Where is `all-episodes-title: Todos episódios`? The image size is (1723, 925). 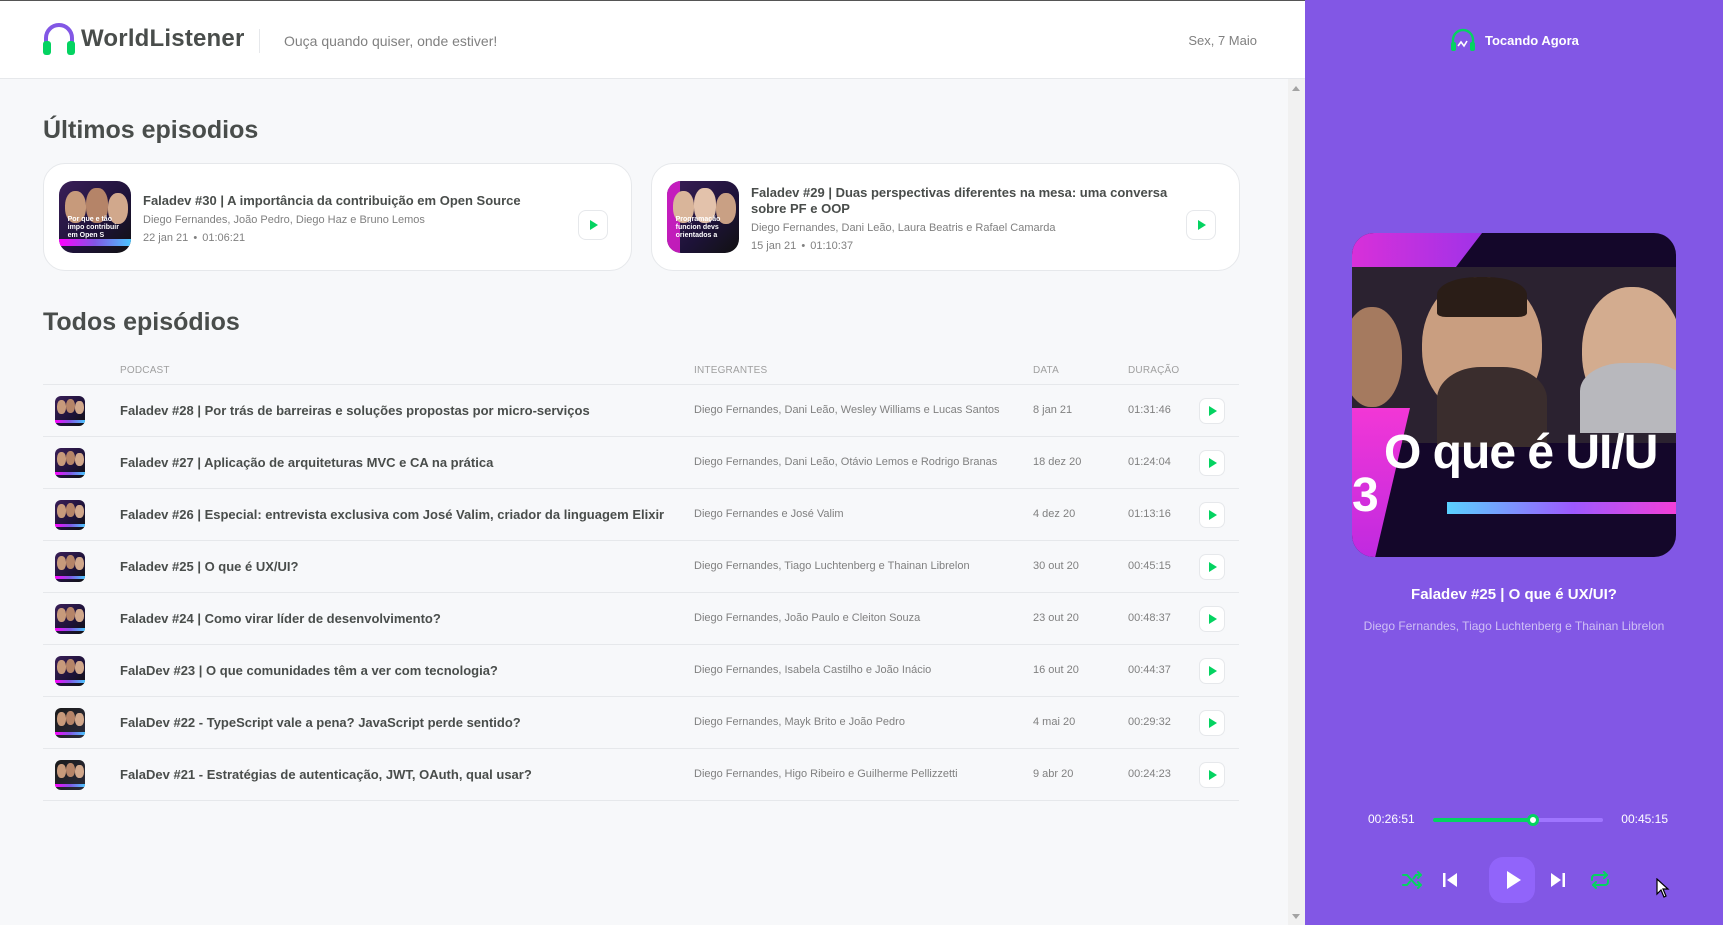 all-episodes-title: Todos episódios is located at coordinates (141, 322).